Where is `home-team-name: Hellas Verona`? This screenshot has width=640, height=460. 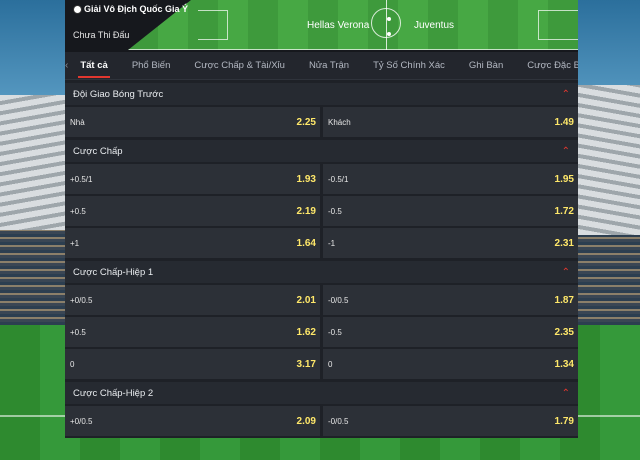 home-team-name: Hellas Verona is located at coordinates (338, 25).